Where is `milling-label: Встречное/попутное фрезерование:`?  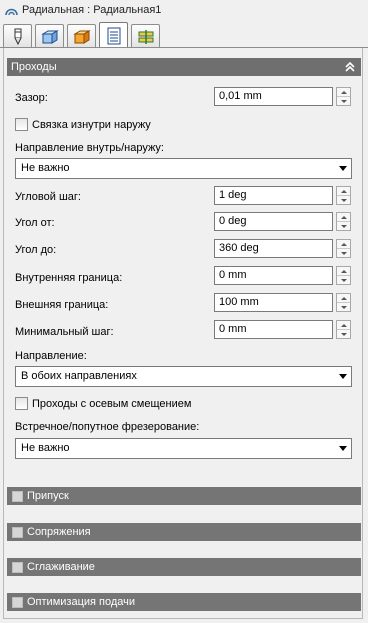
milling-label: Встречное/попутное фрезерование: is located at coordinates (107, 427).